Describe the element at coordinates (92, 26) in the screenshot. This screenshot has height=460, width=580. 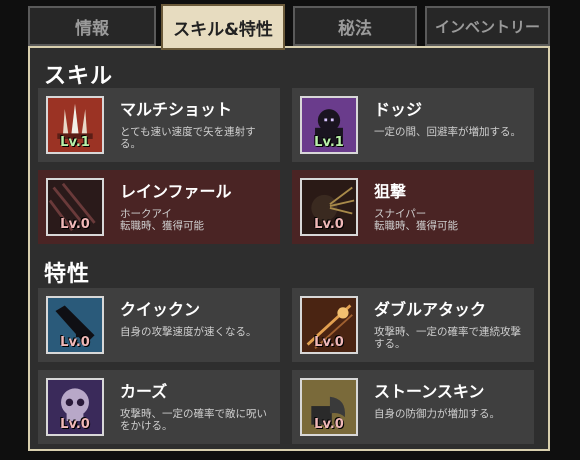
I see `tab-info: 情報` at that location.